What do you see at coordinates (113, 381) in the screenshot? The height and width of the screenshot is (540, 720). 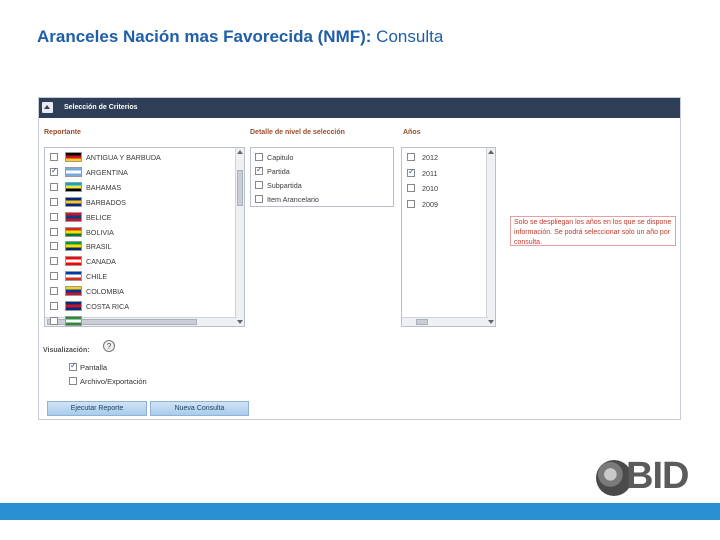 I see `archivo-label: Archivo/Exportación` at bounding box center [113, 381].